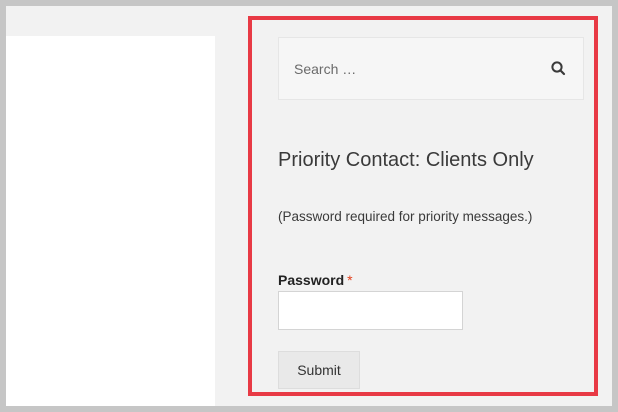  I want to click on search-button, so click(559, 69).